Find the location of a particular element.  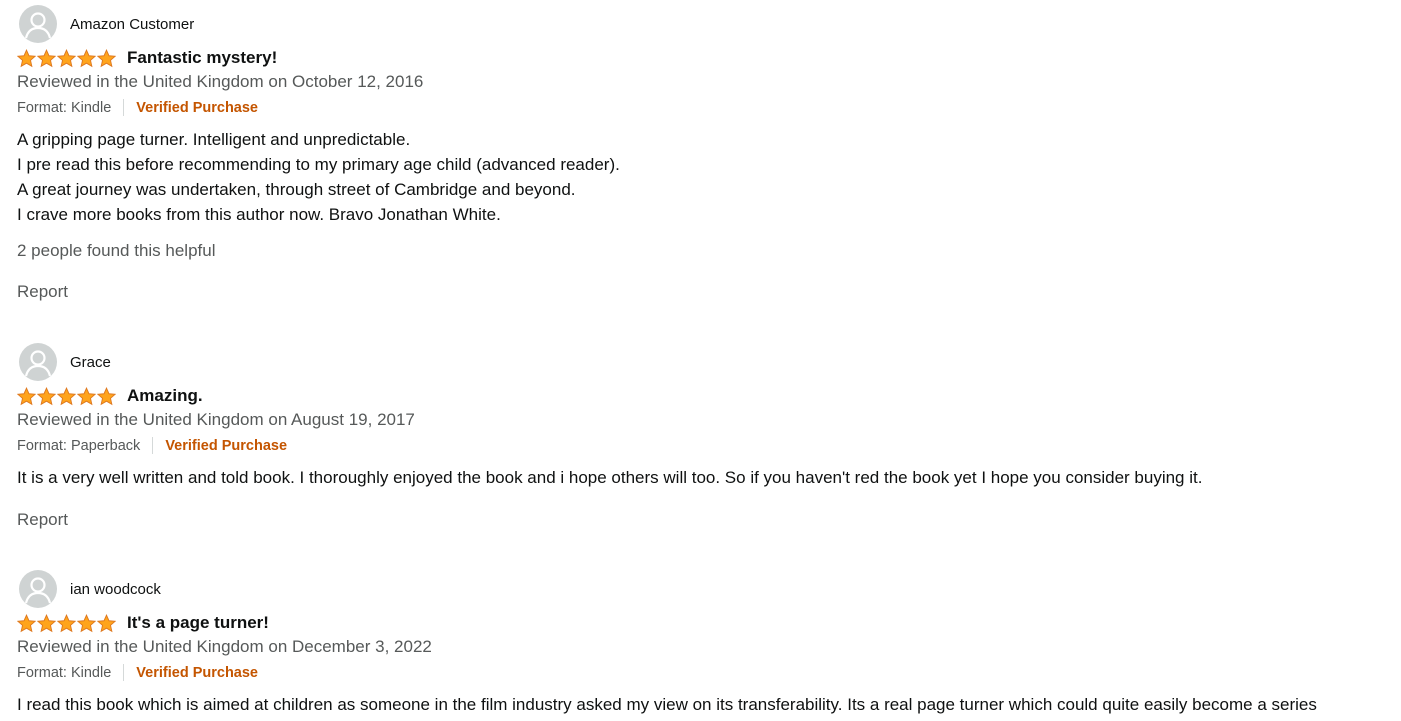

reviewer-name: Amazon Customer is located at coordinates (132, 24).